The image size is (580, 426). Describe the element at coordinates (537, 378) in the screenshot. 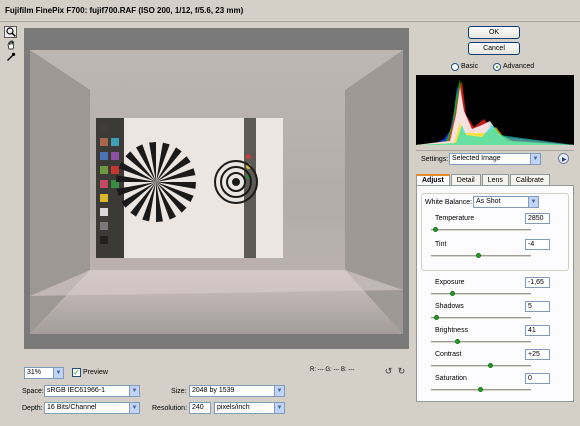

I see `saturation-input: 0` at that location.